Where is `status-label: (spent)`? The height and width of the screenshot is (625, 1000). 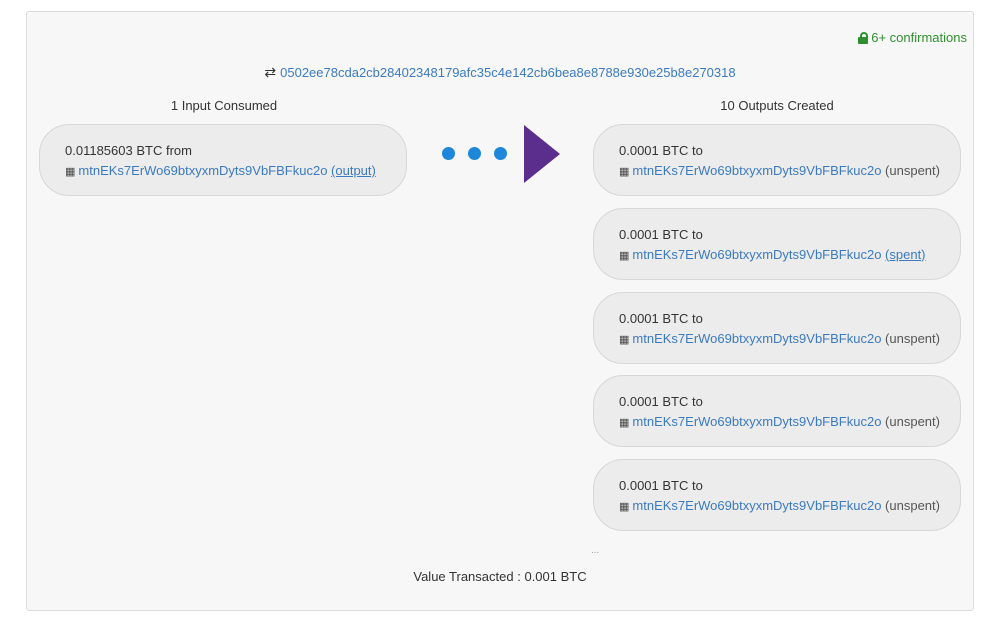
status-label: (spent) is located at coordinates (905, 254).